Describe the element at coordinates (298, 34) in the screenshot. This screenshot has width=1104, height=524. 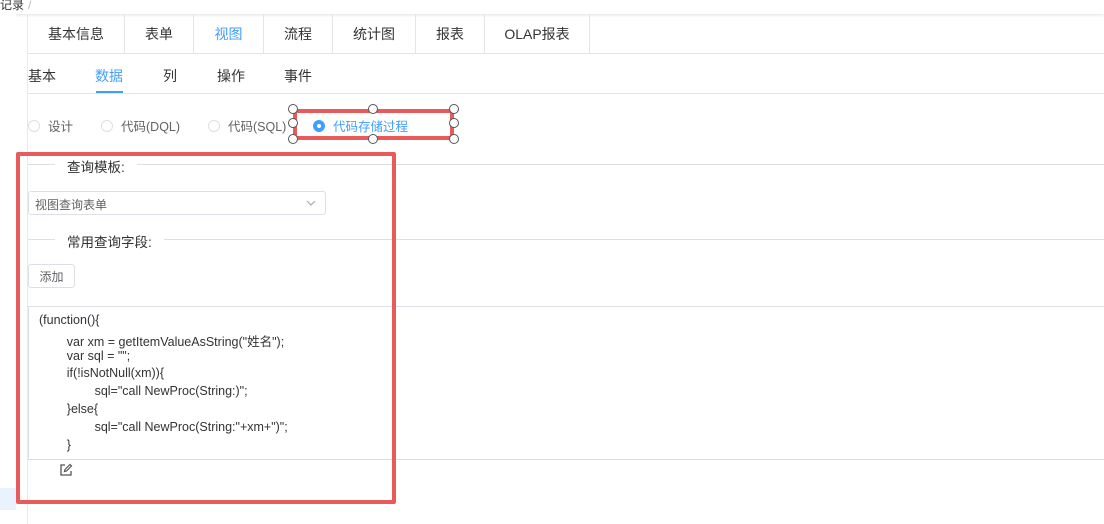
I see `tab-flow: 流程` at that location.